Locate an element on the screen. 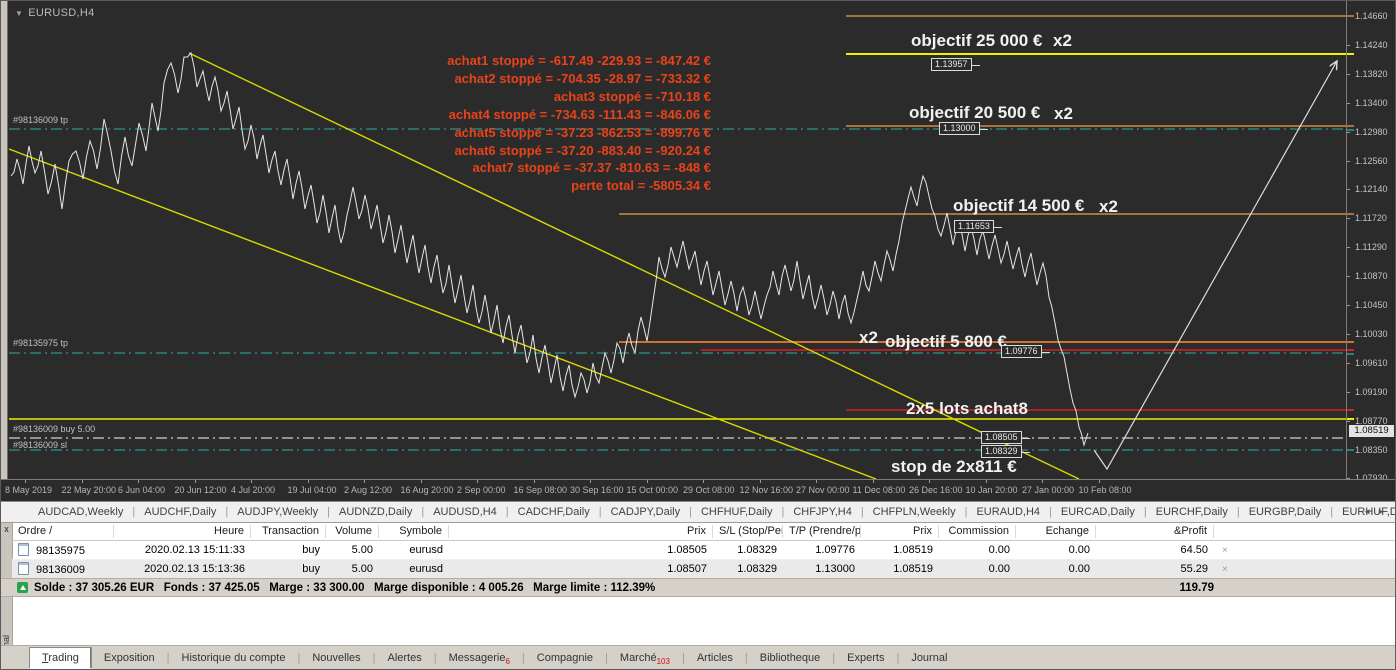 This screenshot has width=1396, height=670. price-axis-label: 1.13400 is located at coordinates (1371, 103).